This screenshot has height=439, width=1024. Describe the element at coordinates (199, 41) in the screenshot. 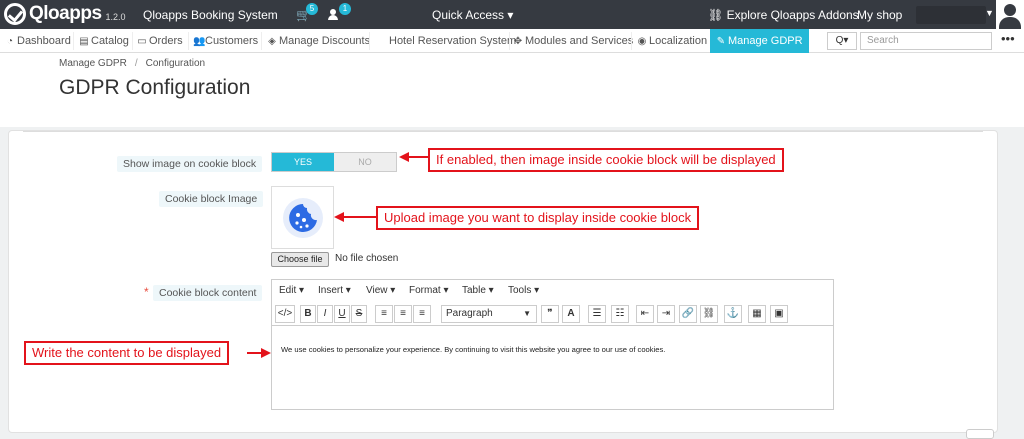

I see `group-icon: 👥` at that location.